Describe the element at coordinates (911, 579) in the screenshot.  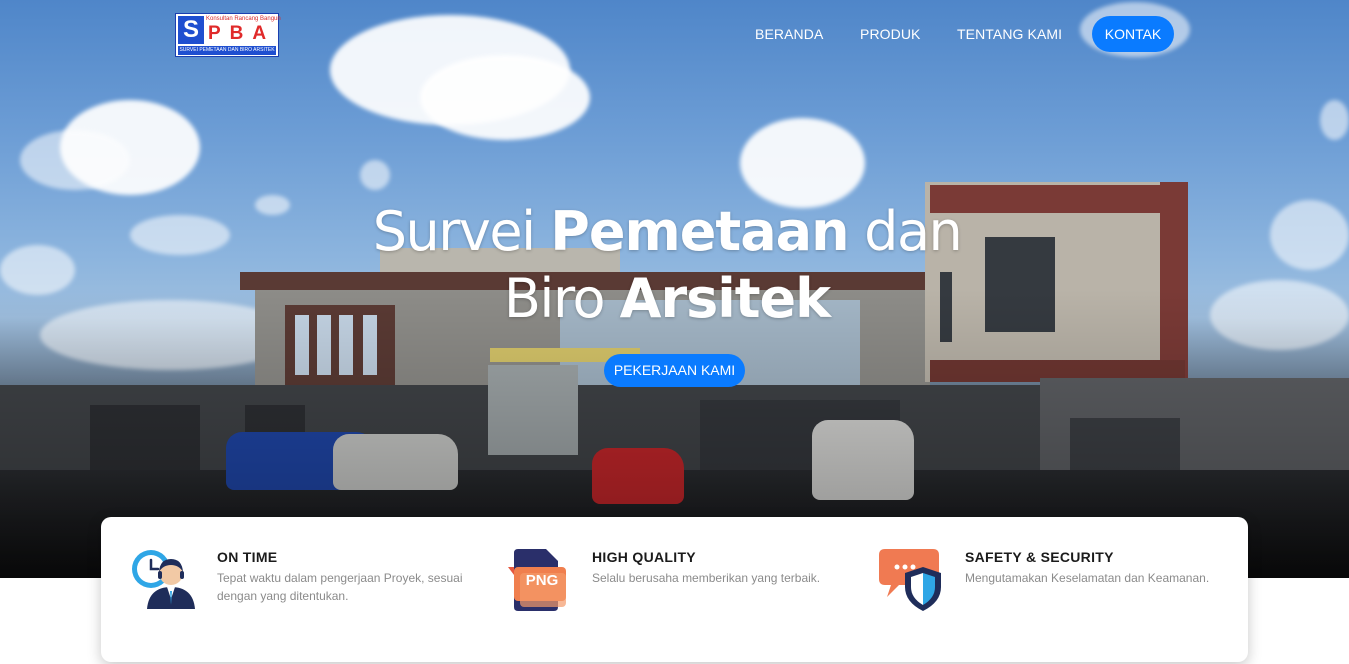
I see `shield-chat-icon` at that location.